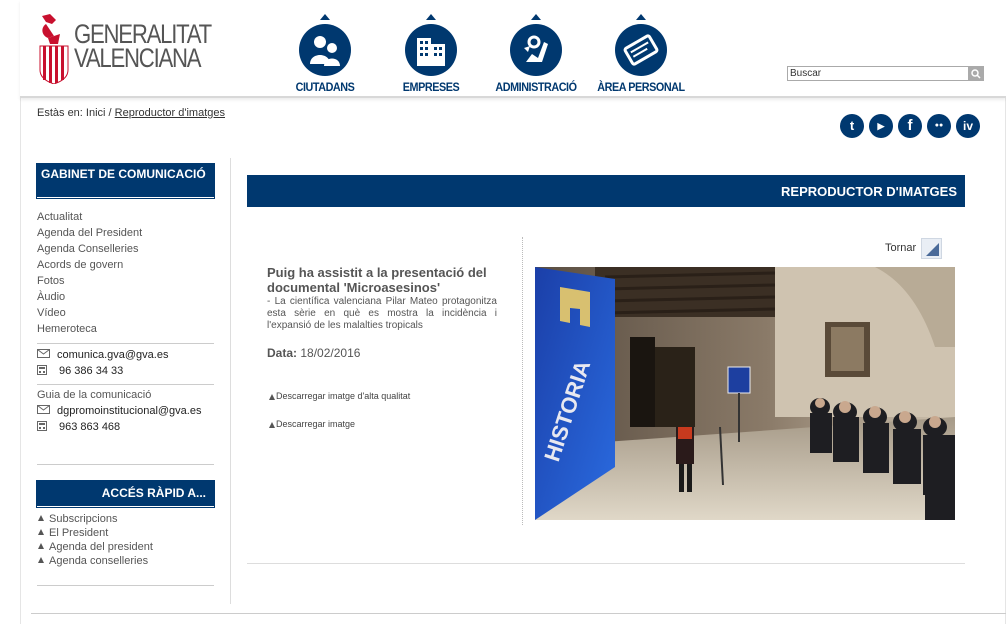 The height and width of the screenshot is (624, 1006). Describe the element at coordinates (125, 233) in the screenshot. I see `sidebar-item-agenda-president: Agenda del President` at that location.